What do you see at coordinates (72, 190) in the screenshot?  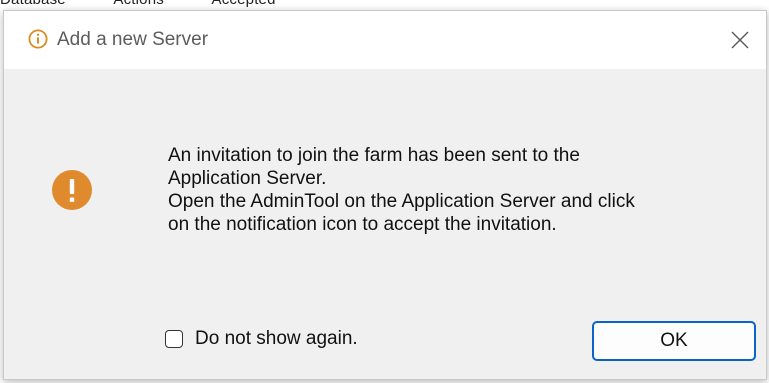 I see `warning-icon` at bounding box center [72, 190].